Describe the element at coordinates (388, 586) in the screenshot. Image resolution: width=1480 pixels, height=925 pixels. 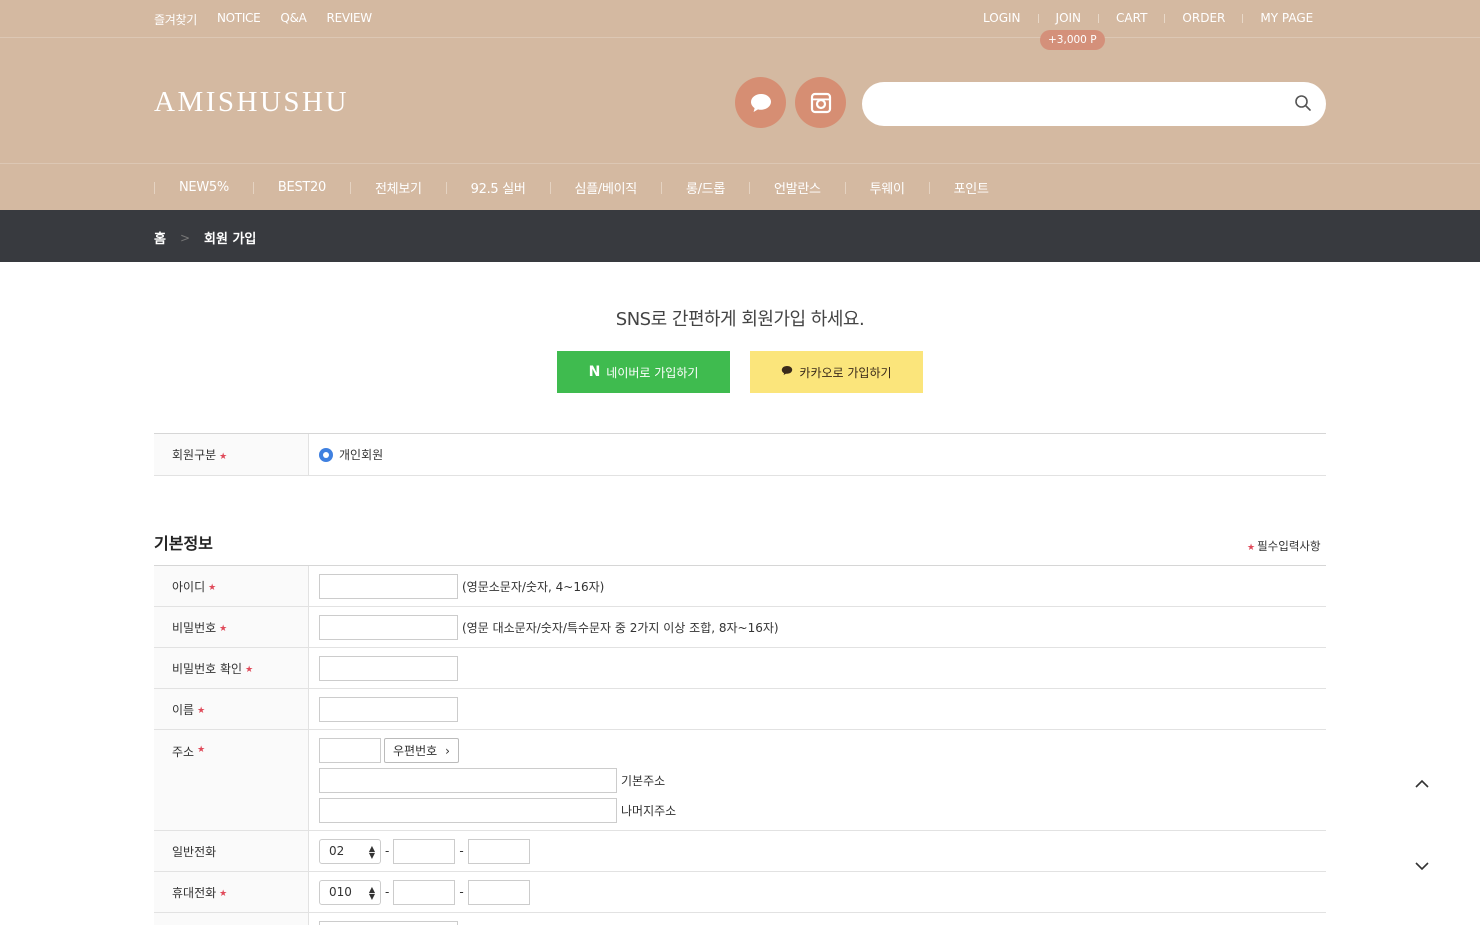
I see `id-input` at that location.